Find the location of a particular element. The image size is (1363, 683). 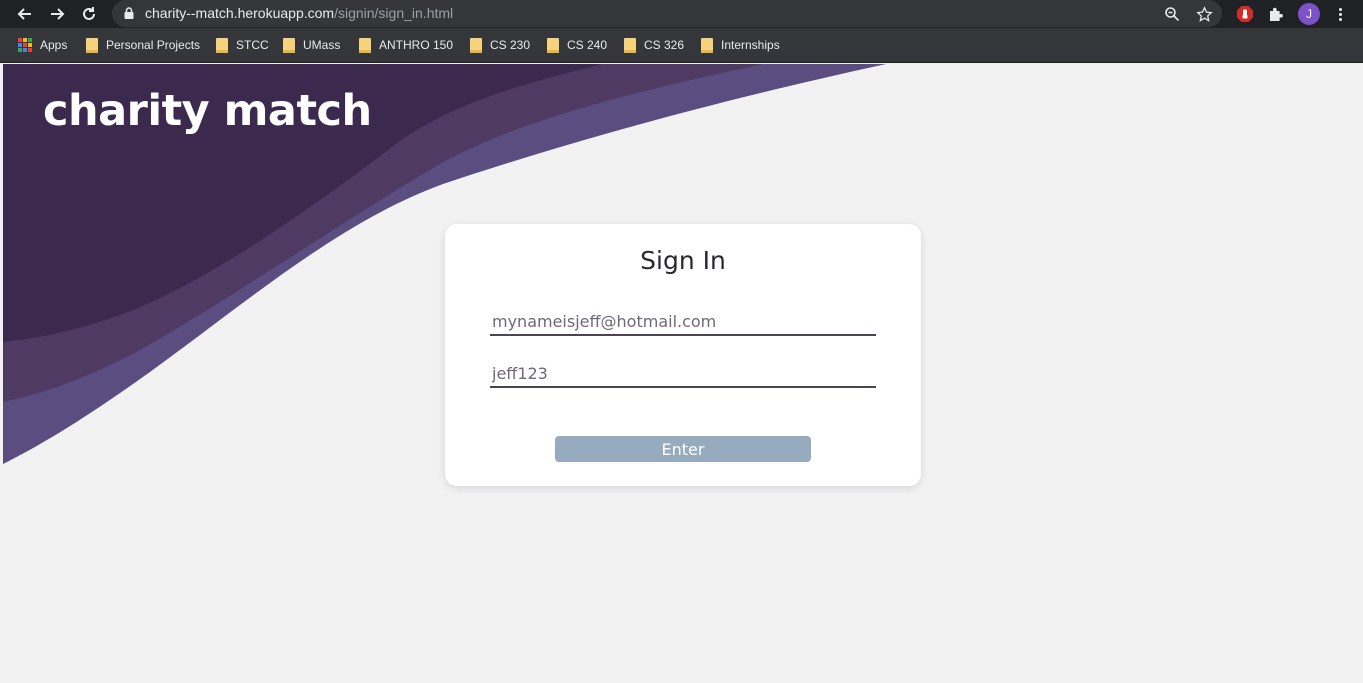

bookmark-folder: CS 326 is located at coordinates (654, 45).